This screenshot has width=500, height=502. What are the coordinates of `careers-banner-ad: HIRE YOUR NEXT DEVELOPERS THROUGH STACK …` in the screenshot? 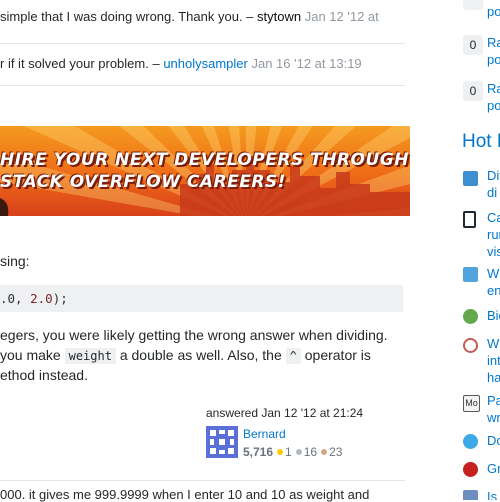 It's located at (205, 171).